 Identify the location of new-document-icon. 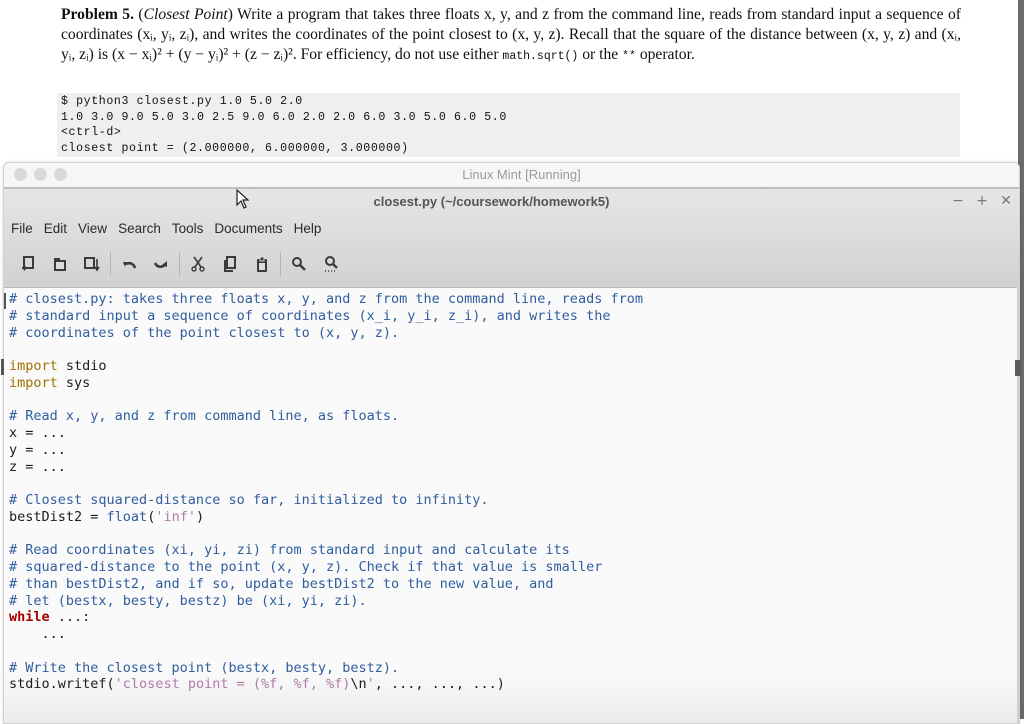
(28, 263).